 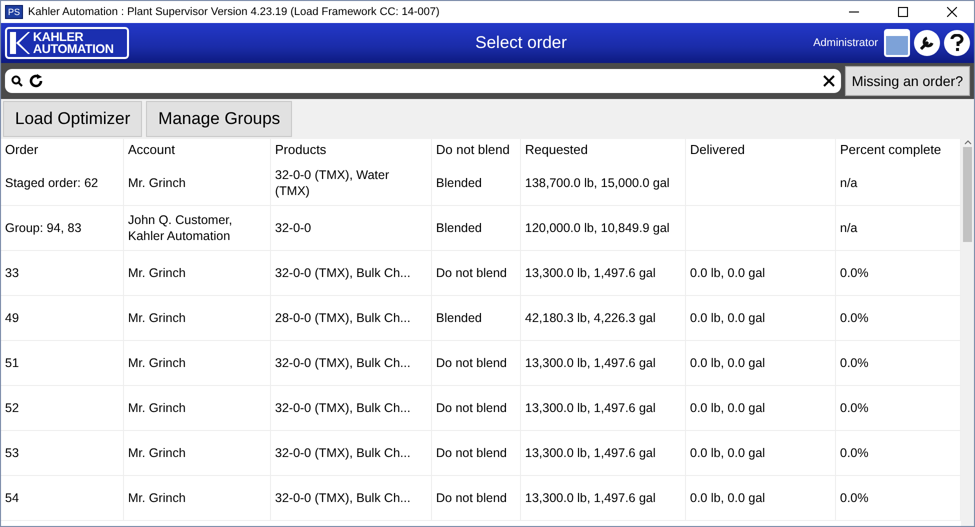 What do you see at coordinates (197, 150) in the screenshot?
I see `column-header: Account` at bounding box center [197, 150].